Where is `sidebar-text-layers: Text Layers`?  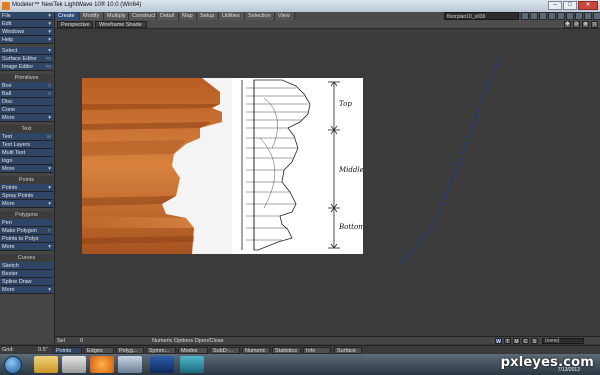
sidebar-text-layers: Text Layers is located at coordinates (26, 145).